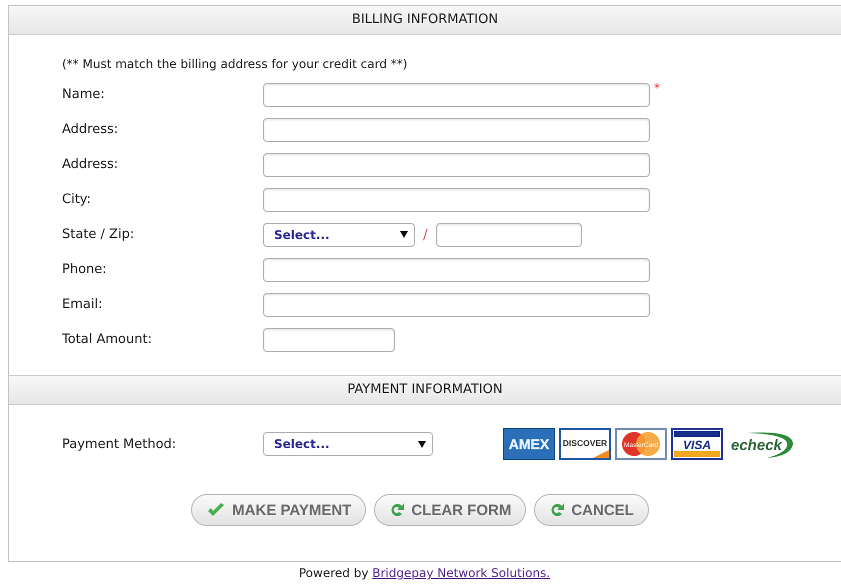 The width and height of the screenshot is (841, 585). Describe the element at coordinates (591, 510) in the screenshot. I see `form-button: CANCEL` at that location.